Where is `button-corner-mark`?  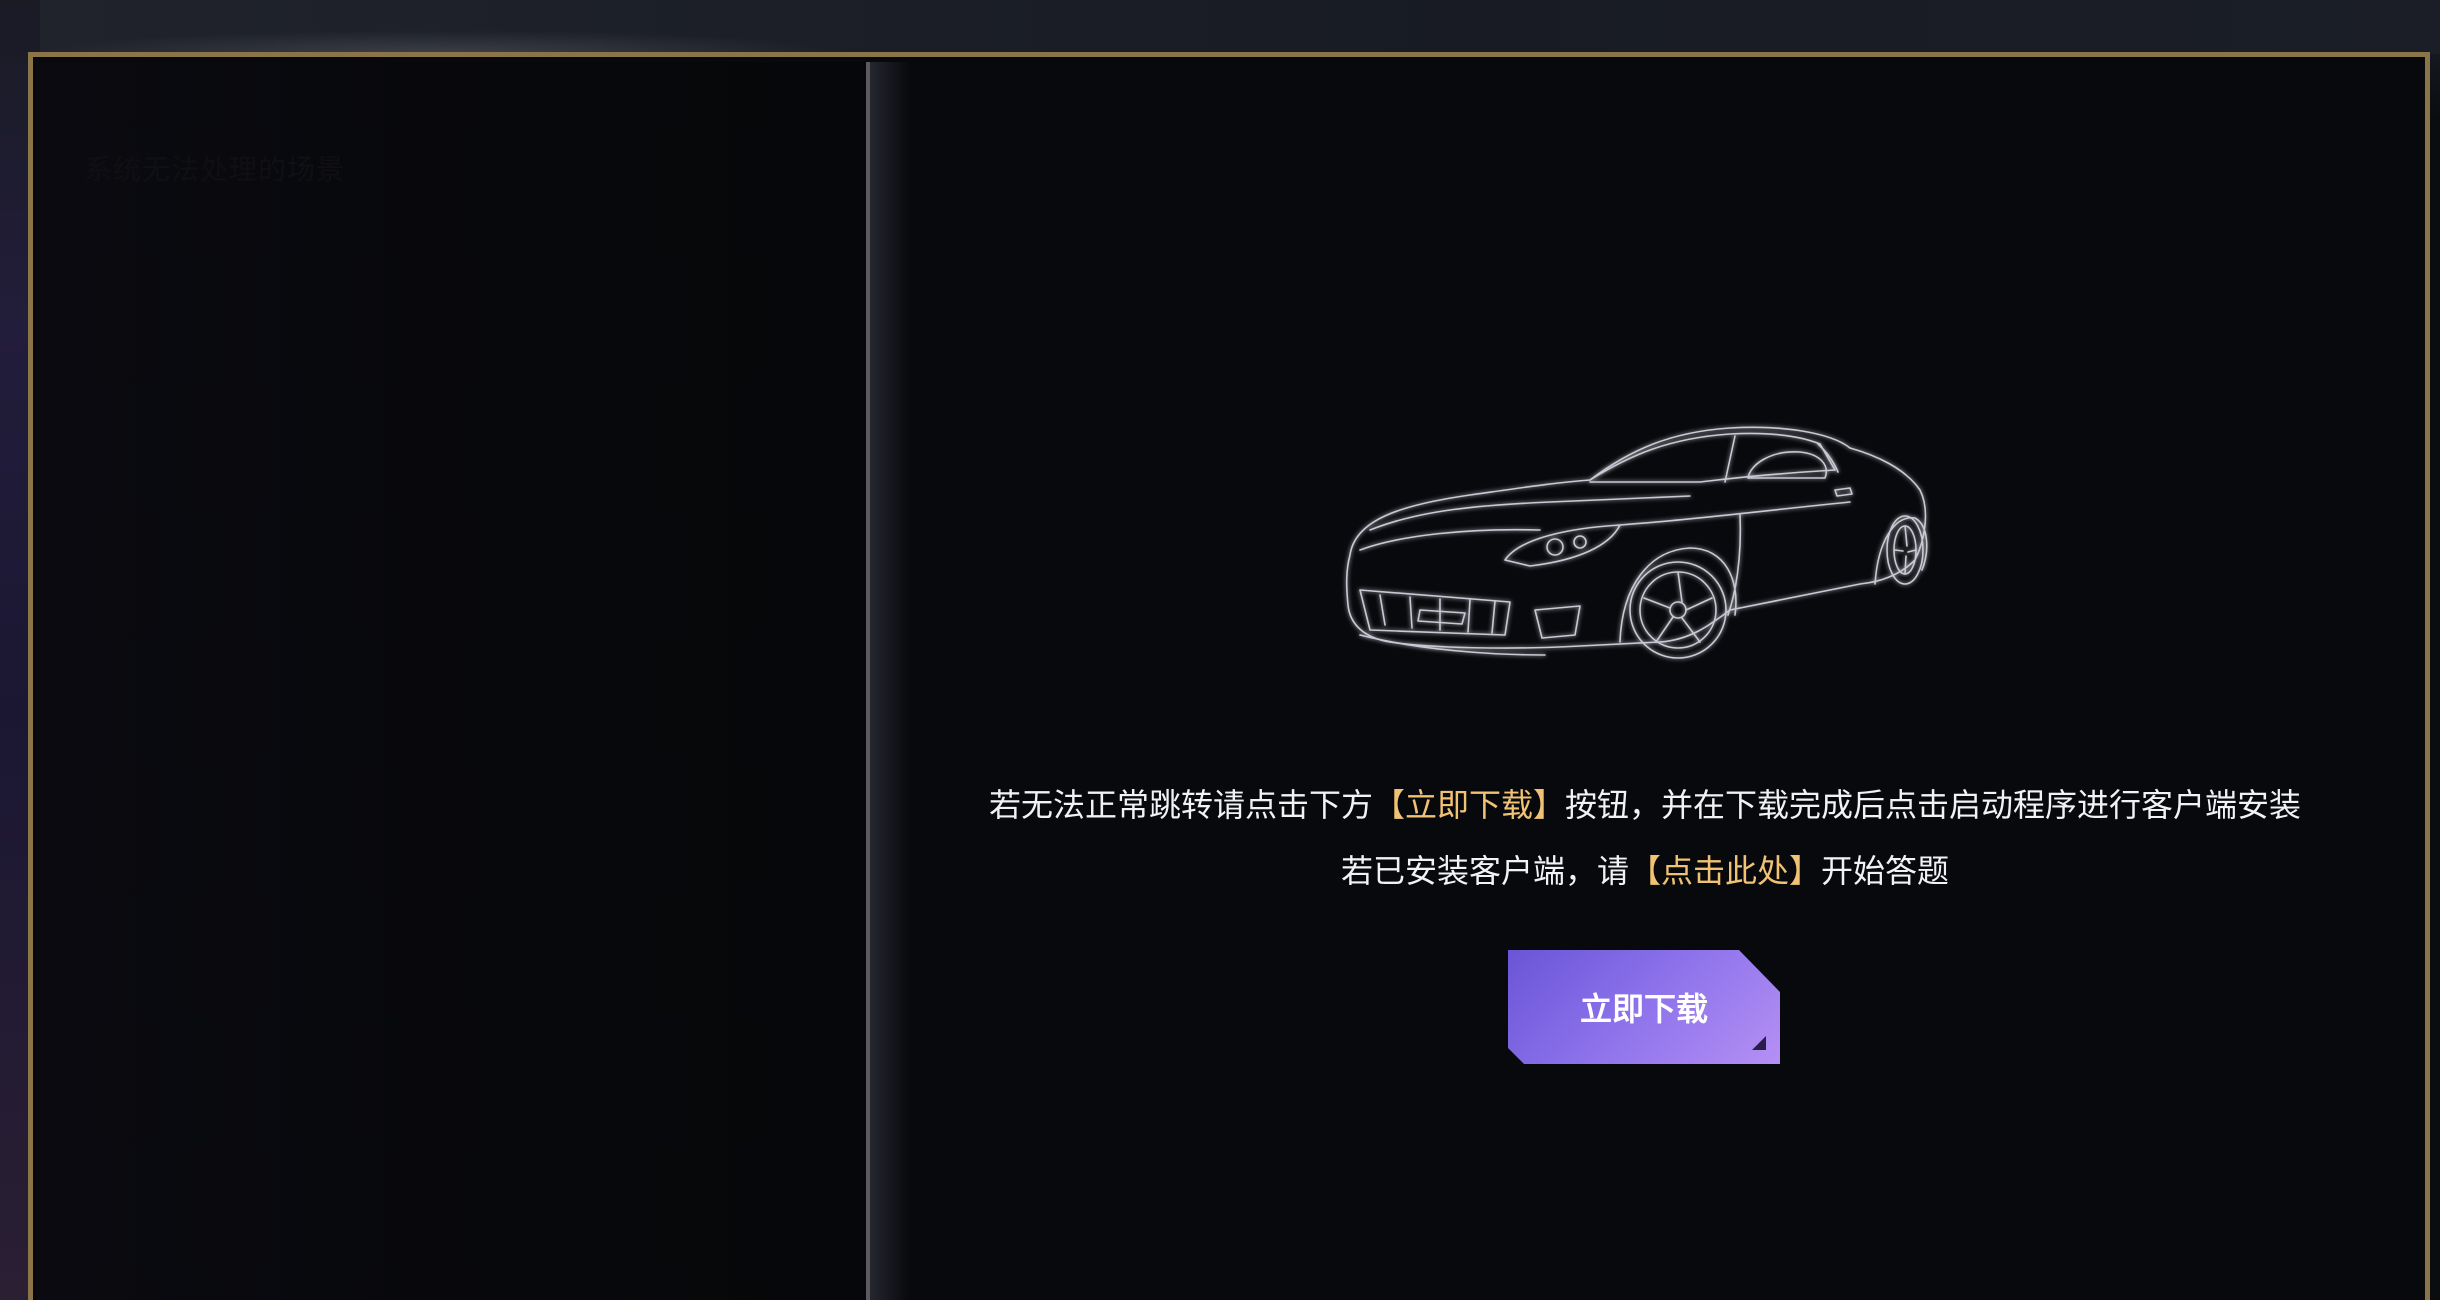
button-corner-mark is located at coordinates (1759, 1043).